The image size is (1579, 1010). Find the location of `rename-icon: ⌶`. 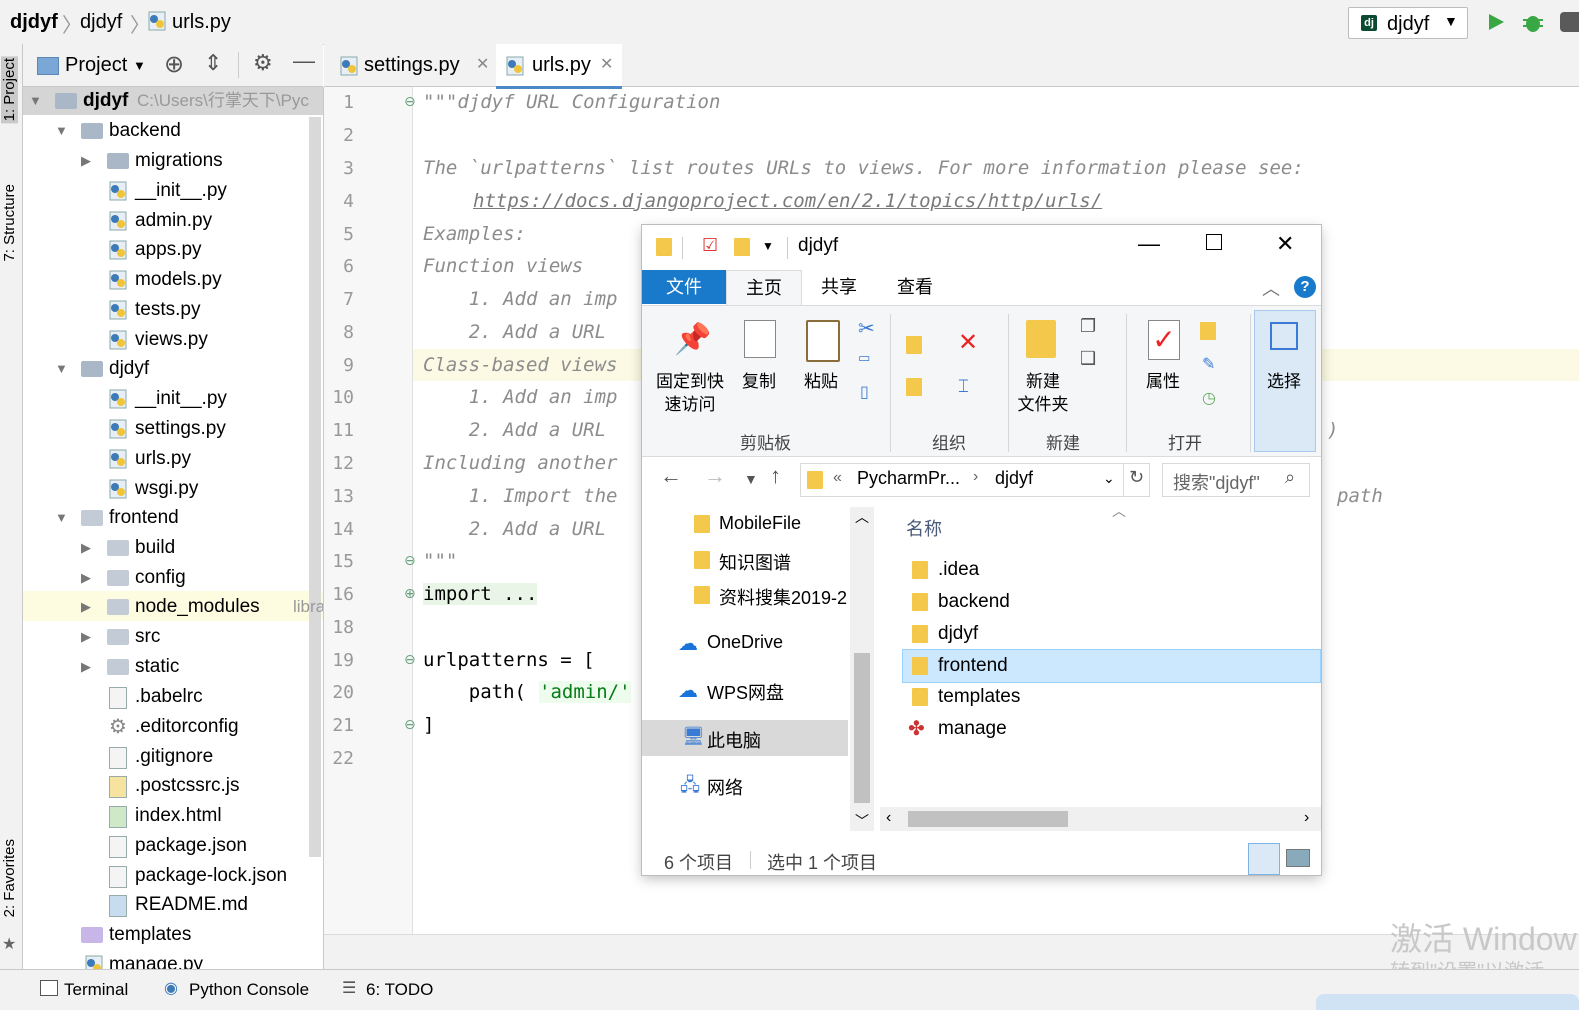

rename-icon: ⌶ is located at coordinates (963, 386).